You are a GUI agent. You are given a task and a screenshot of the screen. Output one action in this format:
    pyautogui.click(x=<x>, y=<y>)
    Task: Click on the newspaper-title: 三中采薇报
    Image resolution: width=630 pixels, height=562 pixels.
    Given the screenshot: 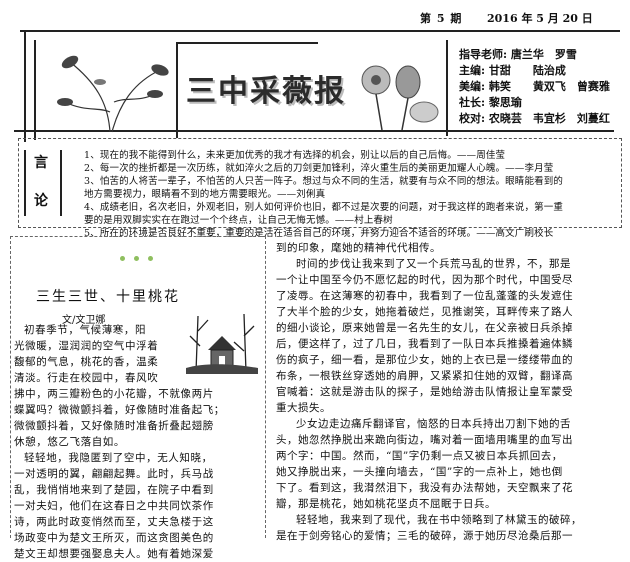 What is the action you would take?
    pyautogui.click(x=266, y=91)
    